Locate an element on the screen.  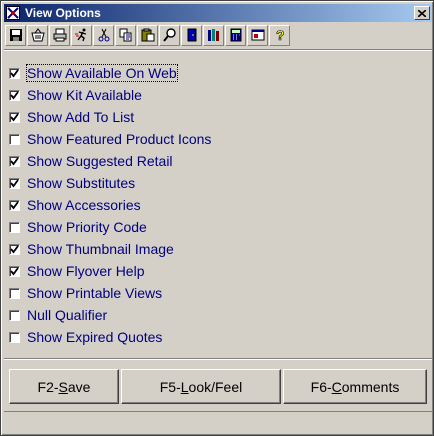
copy-tool-button is located at coordinates (125, 35).